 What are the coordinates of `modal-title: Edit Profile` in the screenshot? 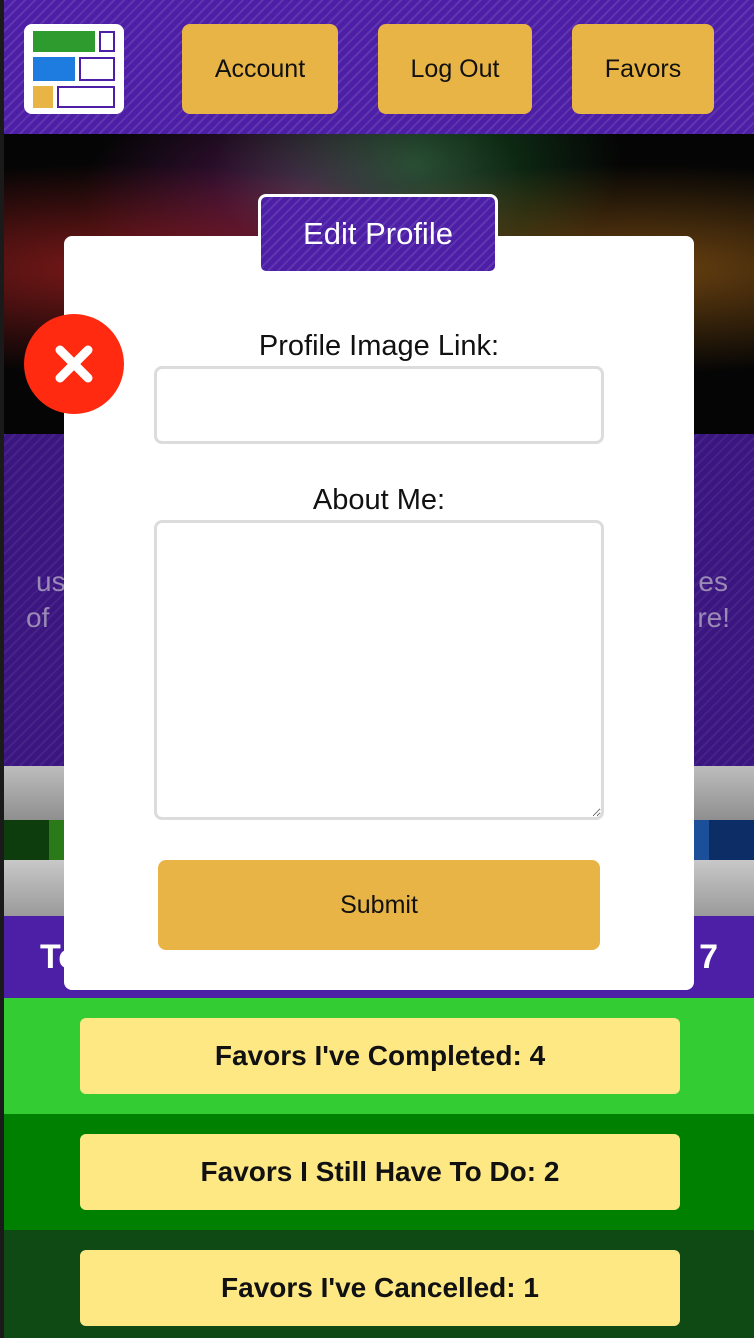 It's located at (378, 233).